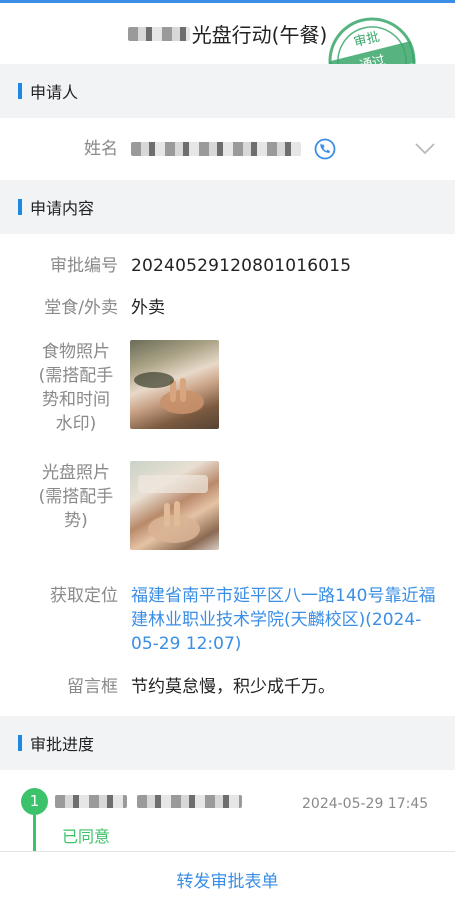 The width and height of the screenshot is (455, 906). I want to click on food-photo-label: 食物照片(需搭配手势和时间水印), so click(76, 388).